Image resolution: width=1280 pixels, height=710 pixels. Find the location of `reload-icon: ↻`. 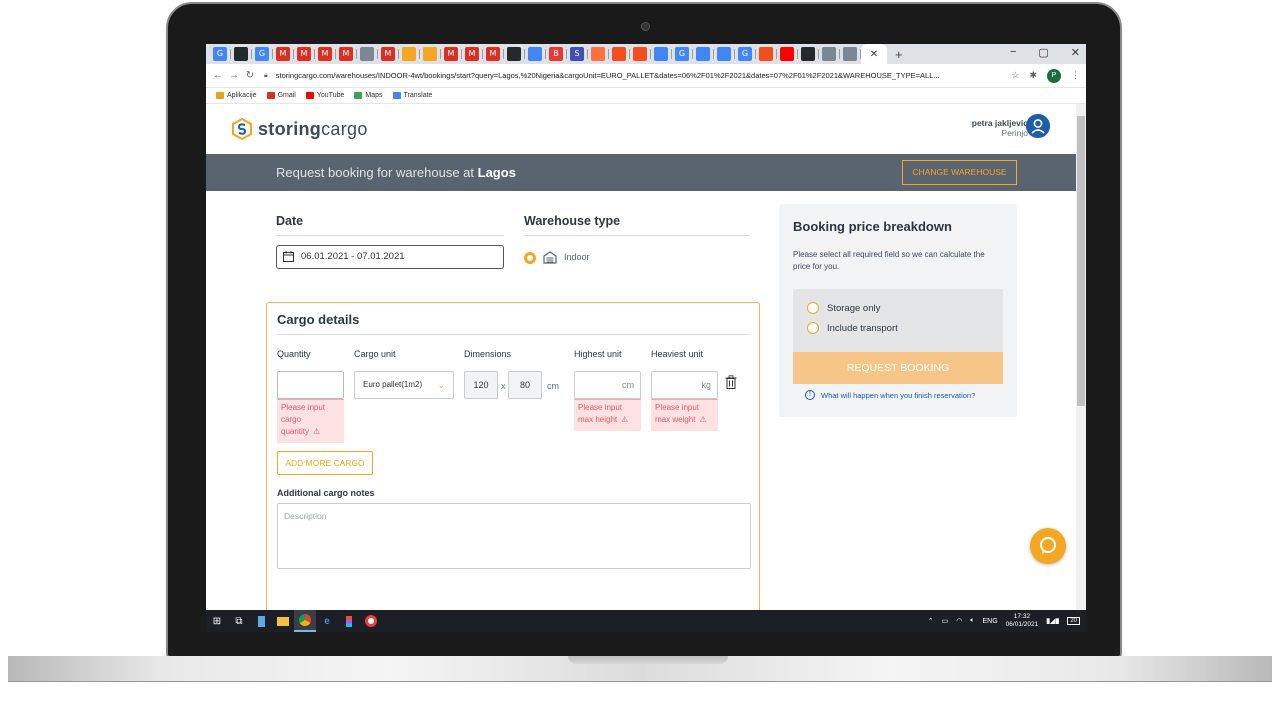

reload-icon: ↻ is located at coordinates (250, 75).